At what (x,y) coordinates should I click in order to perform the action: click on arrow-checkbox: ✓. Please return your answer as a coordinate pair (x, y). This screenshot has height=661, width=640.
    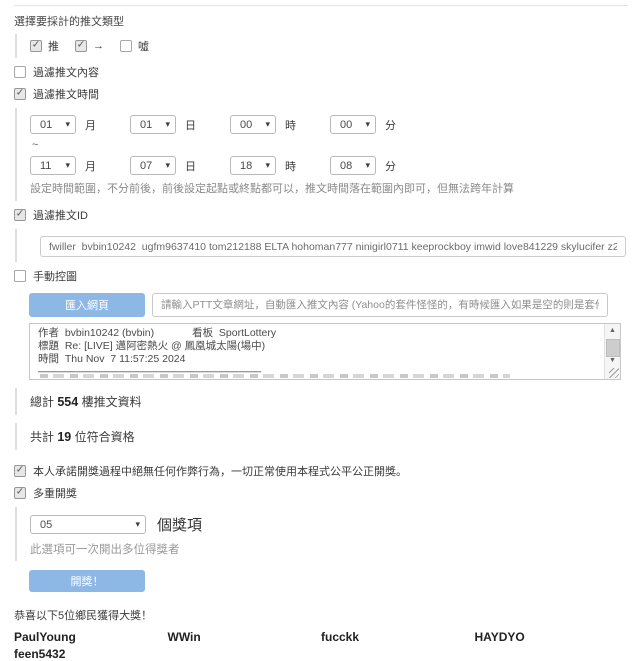
    Looking at the image, I should click on (81, 46).